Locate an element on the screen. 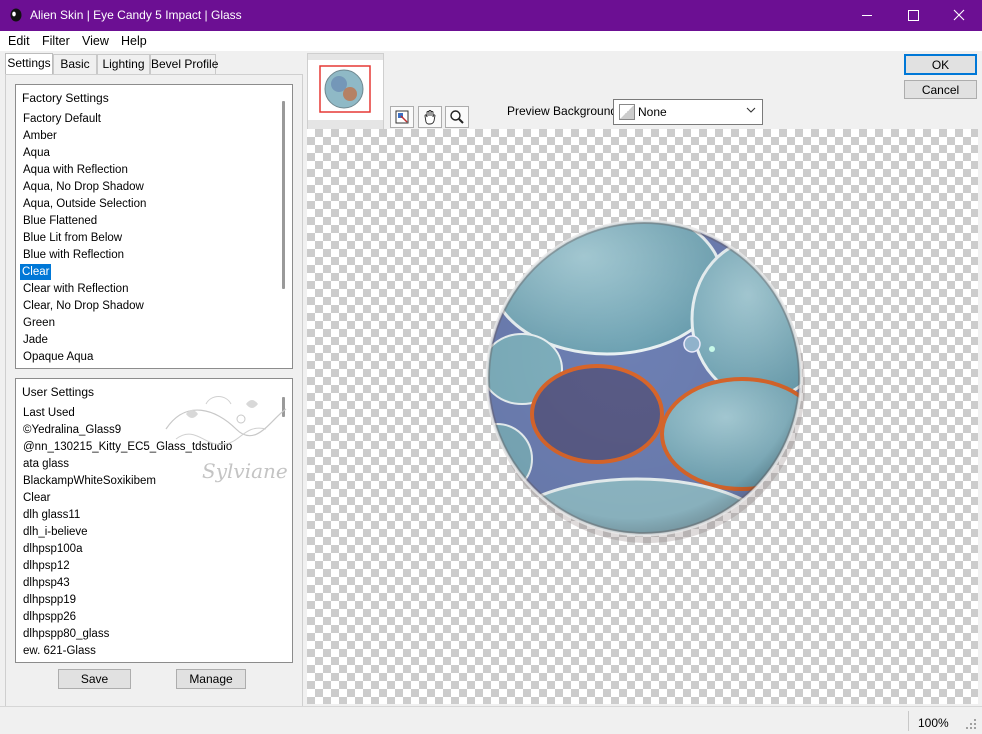 Image resolution: width=982 pixels, height=734 pixels. list-item: Blue Lit from Below is located at coordinates (72, 238).